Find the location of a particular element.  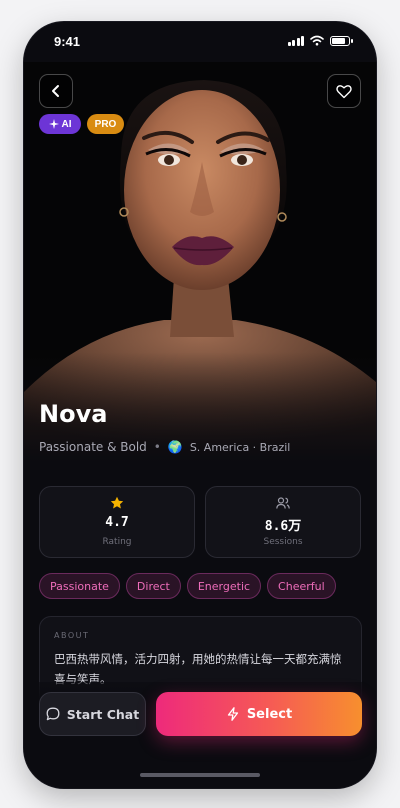

rating-value: 4.7 is located at coordinates (117, 522).